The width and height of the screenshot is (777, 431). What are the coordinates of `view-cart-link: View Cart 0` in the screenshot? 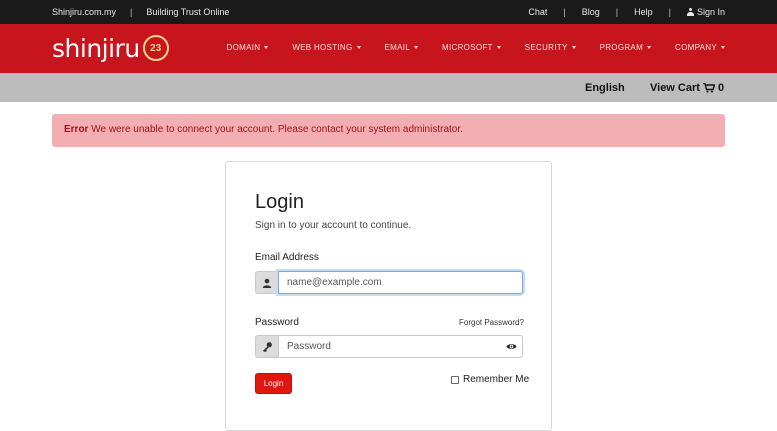 It's located at (687, 88).